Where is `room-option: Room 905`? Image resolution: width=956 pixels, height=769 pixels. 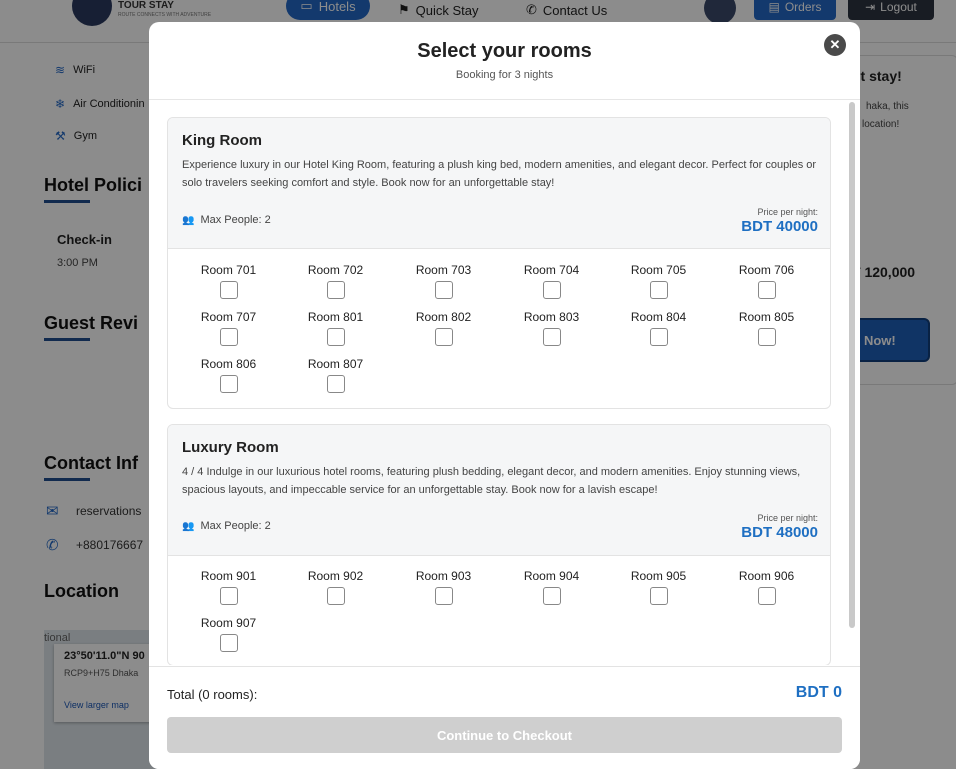 room-option: Room 905 is located at coordinates (658, 589).